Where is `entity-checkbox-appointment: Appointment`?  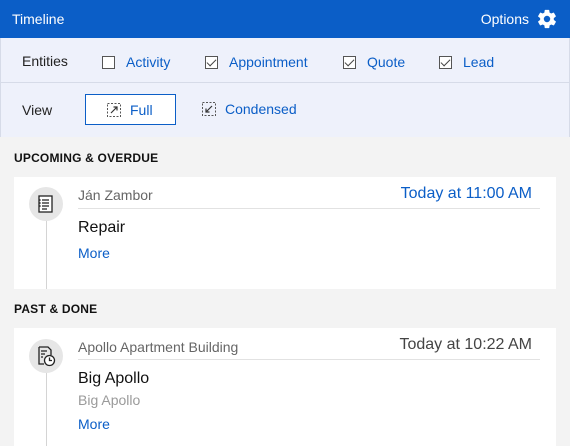
entity-checkbox-appointment: Appointment is located at coordinates (256, 62).